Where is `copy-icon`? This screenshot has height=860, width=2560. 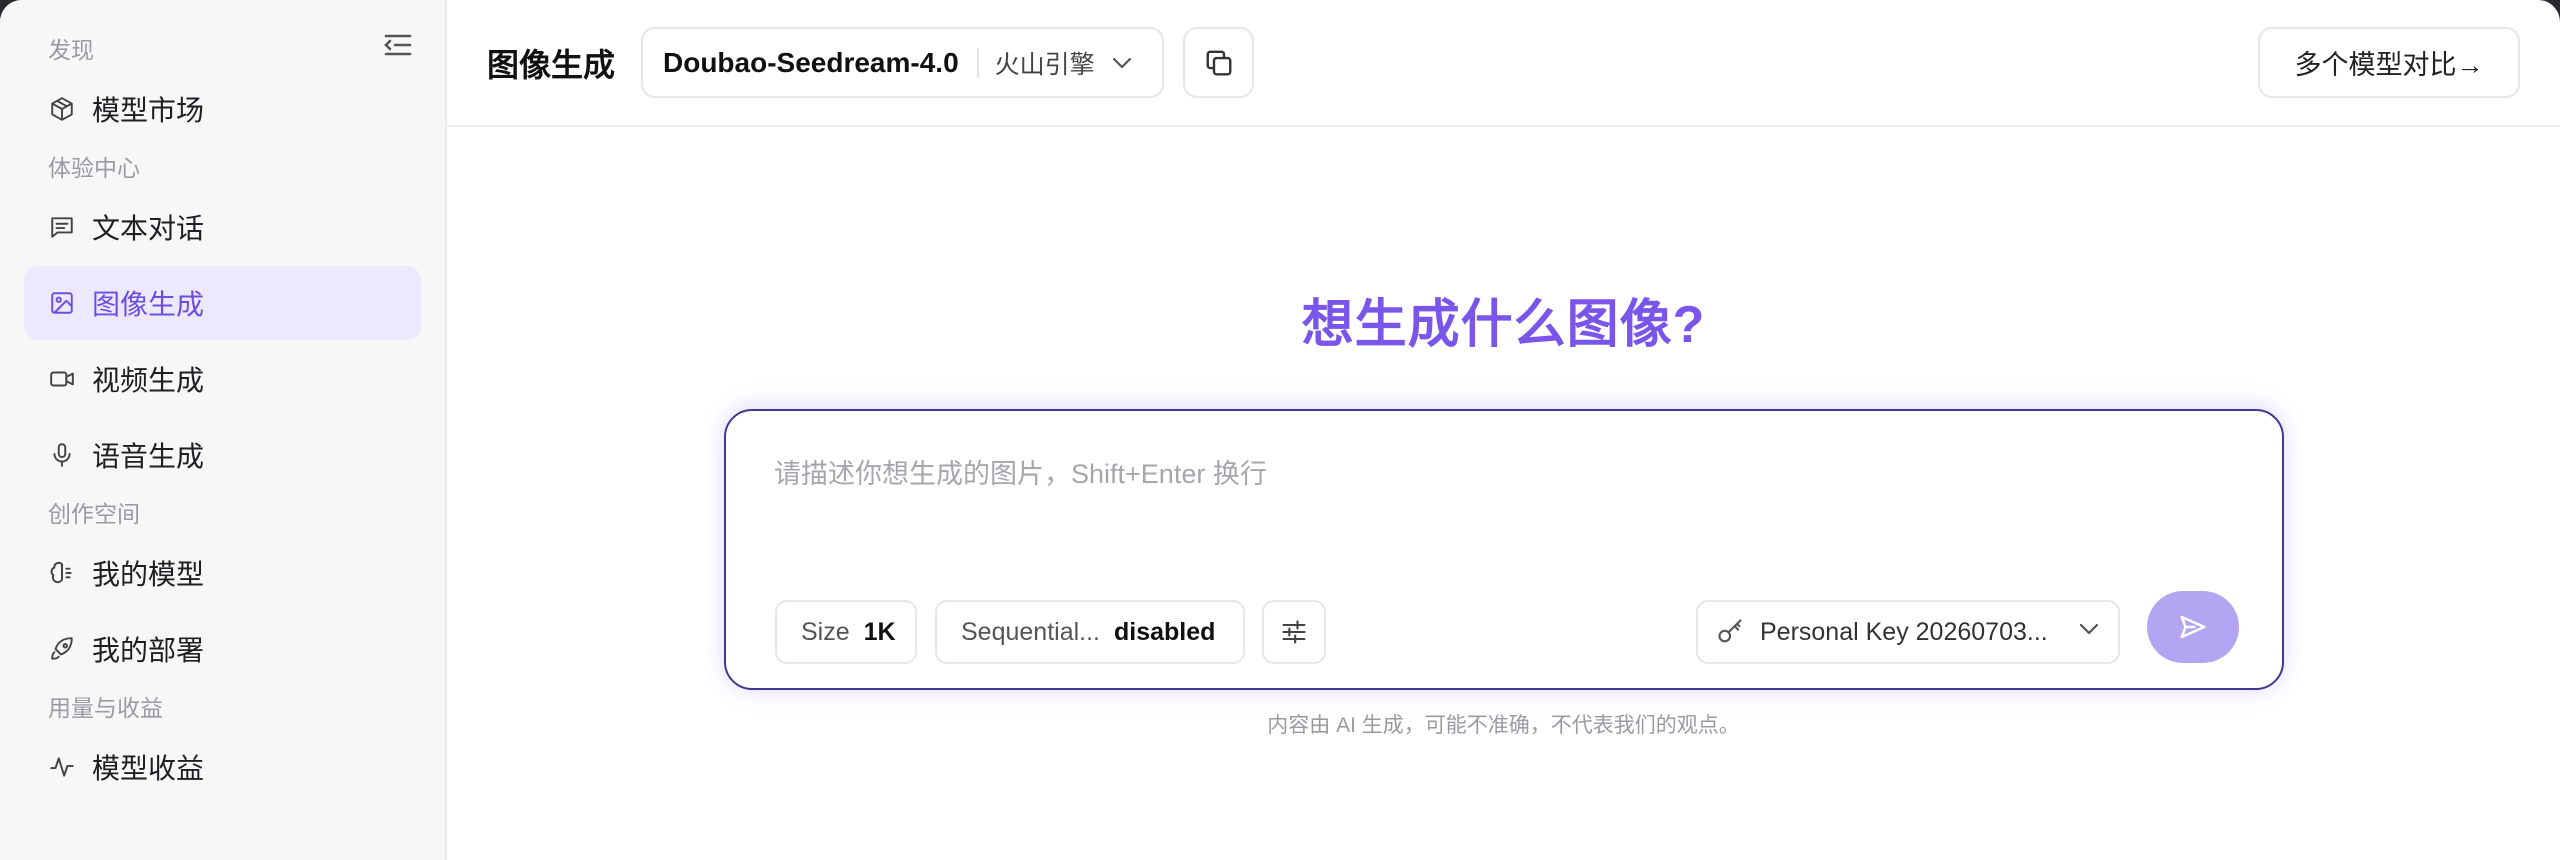 copy-icon is located at coordinates (1219, 63).